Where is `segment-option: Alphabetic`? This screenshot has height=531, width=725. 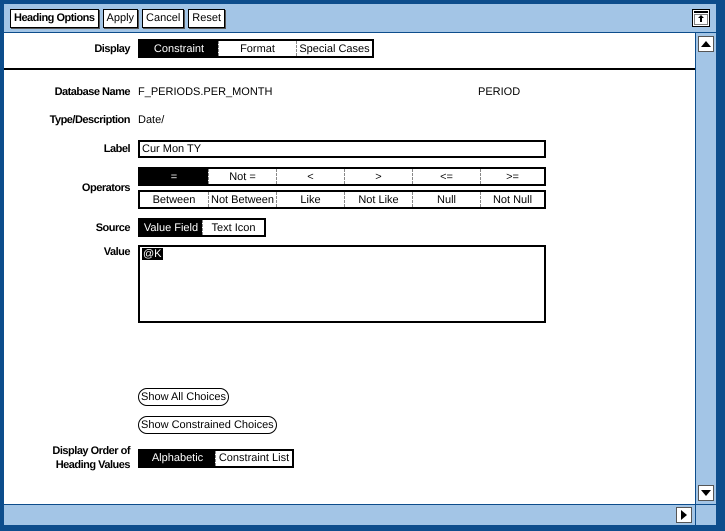
segment-option: Alphabetic is located at coordinates (177, 458).